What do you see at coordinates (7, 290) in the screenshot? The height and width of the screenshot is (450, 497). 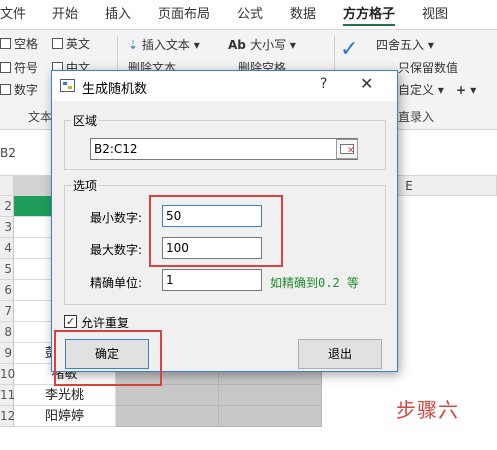 I see `row-number: 6` at bounding box center [7, 290].